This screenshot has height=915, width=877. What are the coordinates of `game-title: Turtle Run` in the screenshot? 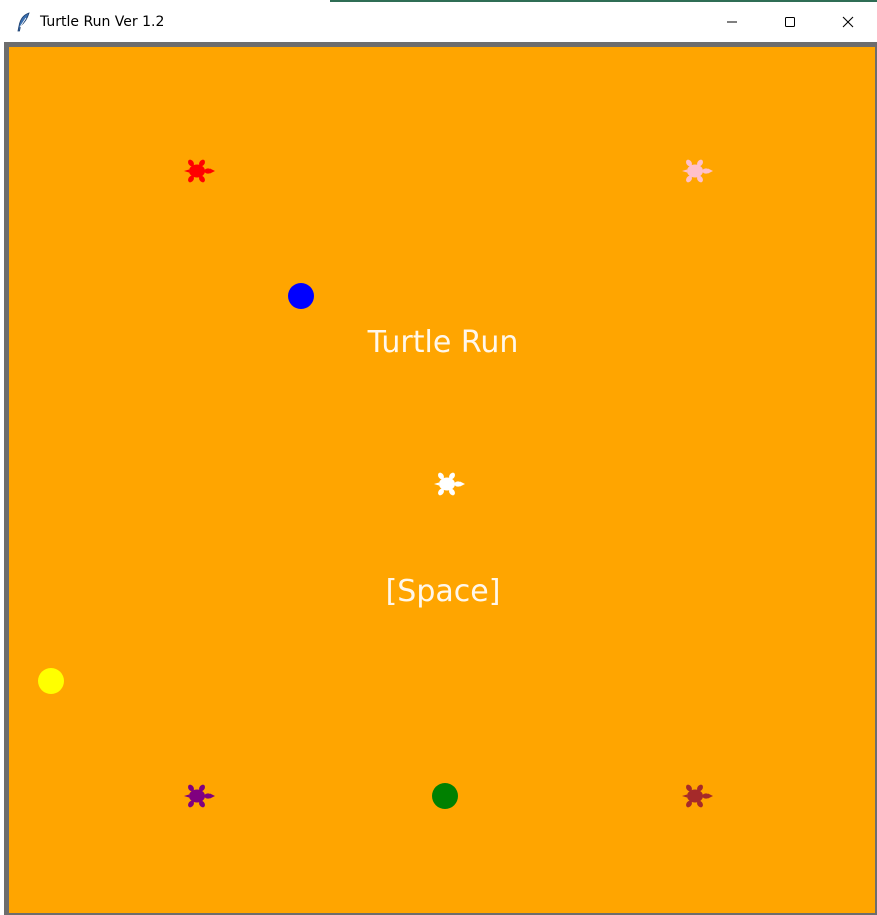 It's located at (443, 342).